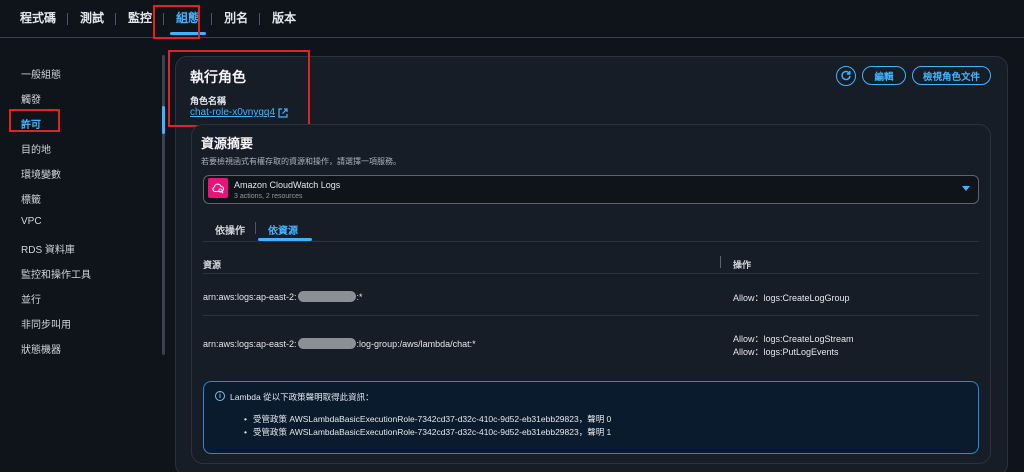 The width and height of the screenshot is (1024, 472). Describe the element at coordinates (188, 18) in the screenshot. I see `tab-configuration: 組態` at that location.